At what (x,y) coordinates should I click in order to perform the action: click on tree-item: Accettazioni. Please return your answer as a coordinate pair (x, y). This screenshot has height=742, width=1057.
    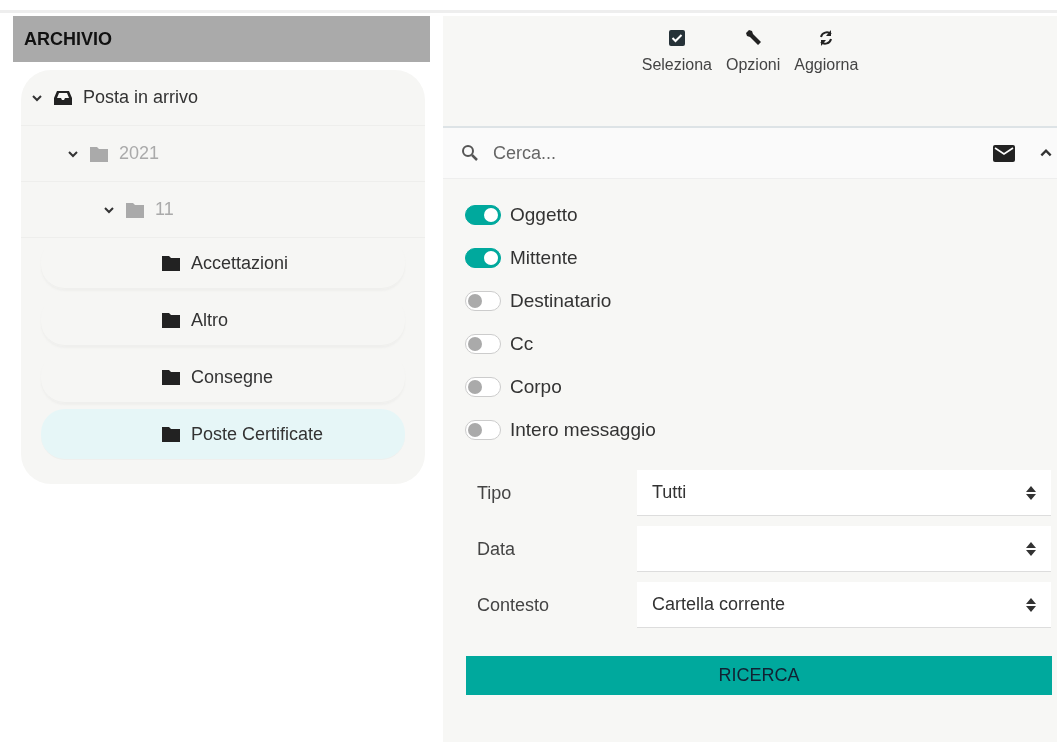
    Looking at the image, I should click on (223, 263).